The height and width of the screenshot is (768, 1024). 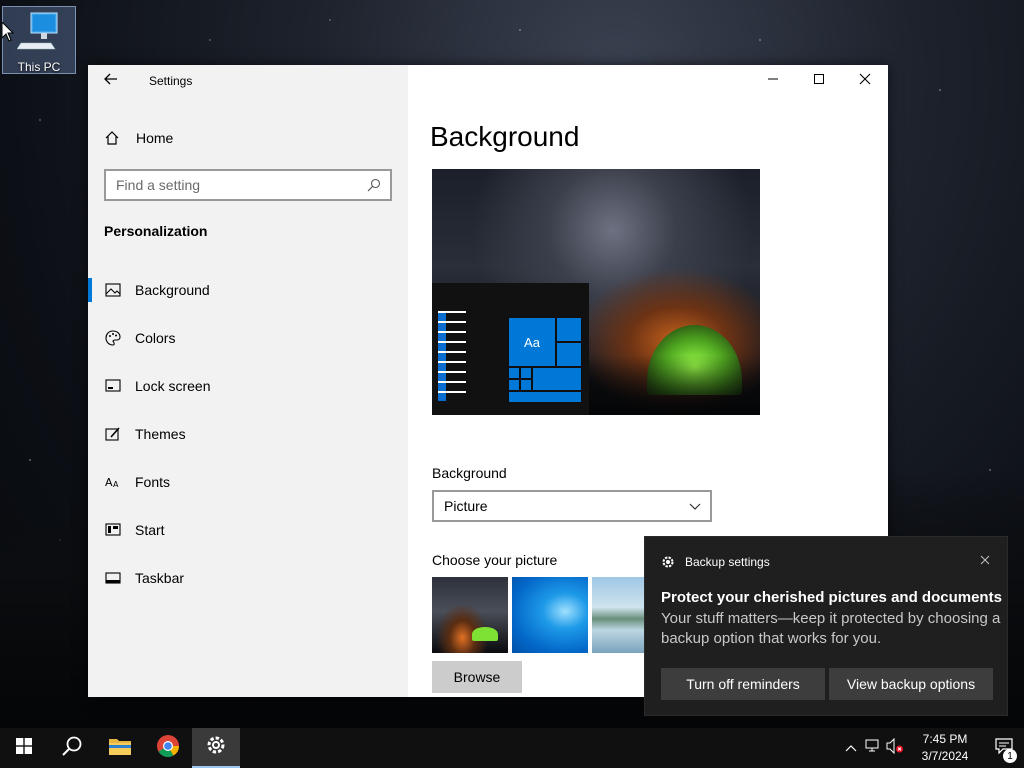 I want to click on lock-screen-icon, so click(x=113, y=386).